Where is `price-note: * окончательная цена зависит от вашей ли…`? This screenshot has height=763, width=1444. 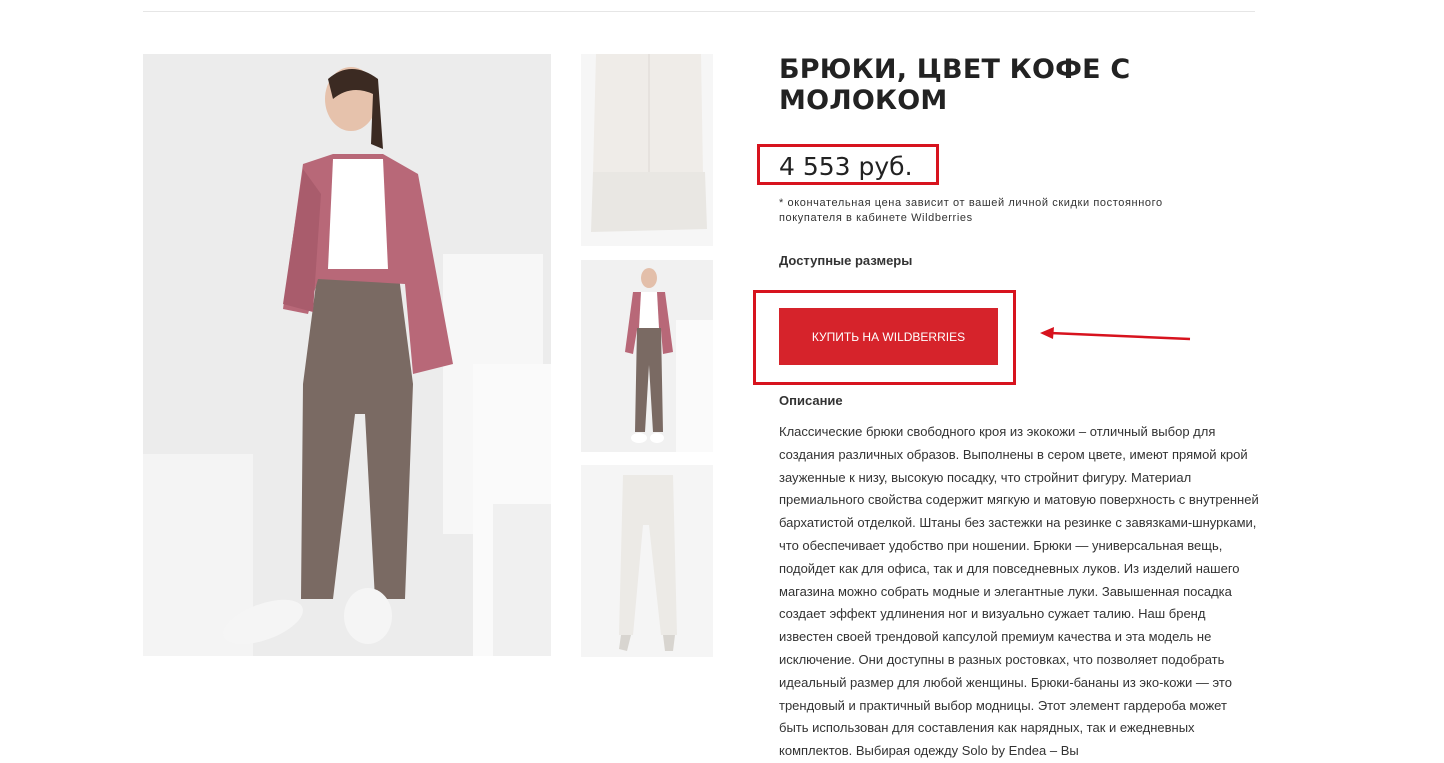 price-note: * окончательная цена зависит от вашей ли… is located at coordinates (971, 210).